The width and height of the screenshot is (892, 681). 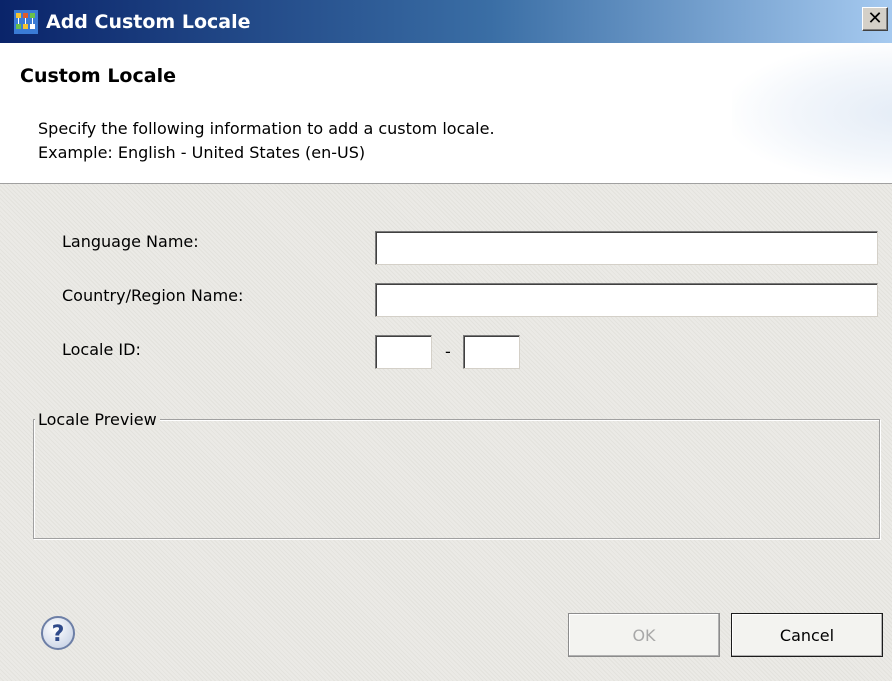 What do you see at coordinates (130, 241) in the screenshot?
I see `language-name-label: Language Name:` at bounding box center [130, 241].